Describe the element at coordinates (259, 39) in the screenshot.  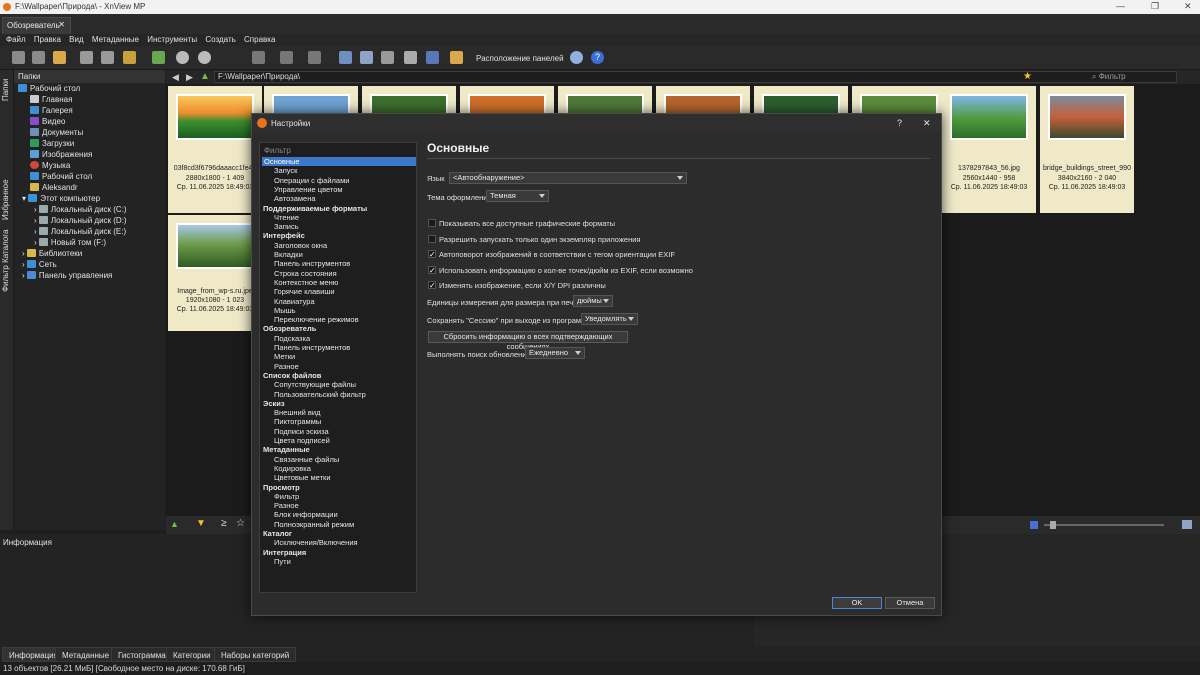
I see `menu-help: Справка` at that location.